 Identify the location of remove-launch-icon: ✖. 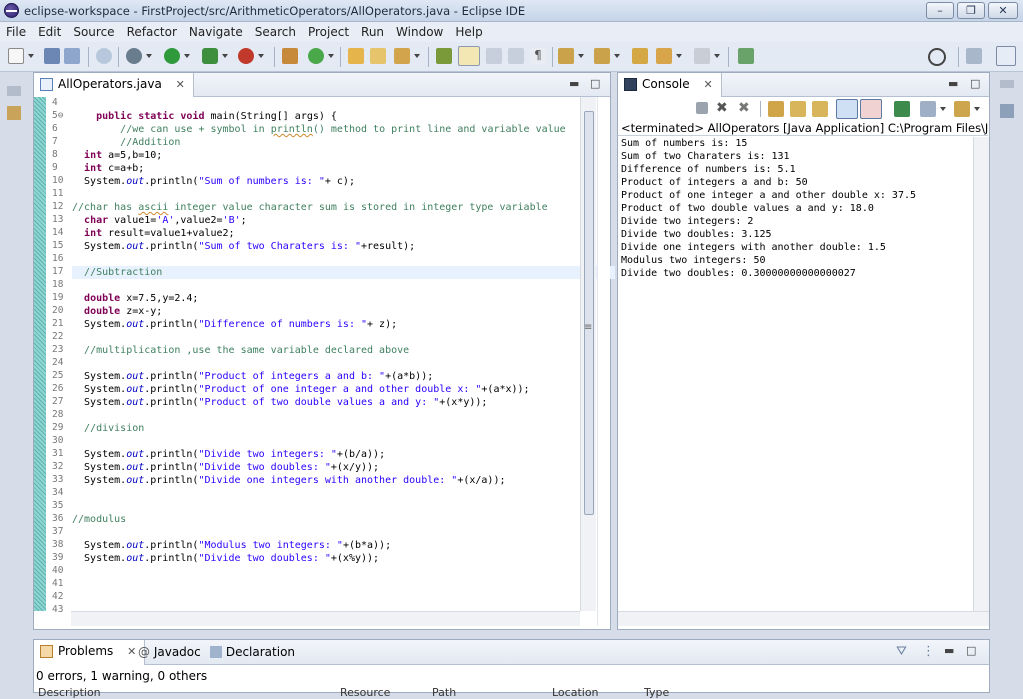
(724, 108).